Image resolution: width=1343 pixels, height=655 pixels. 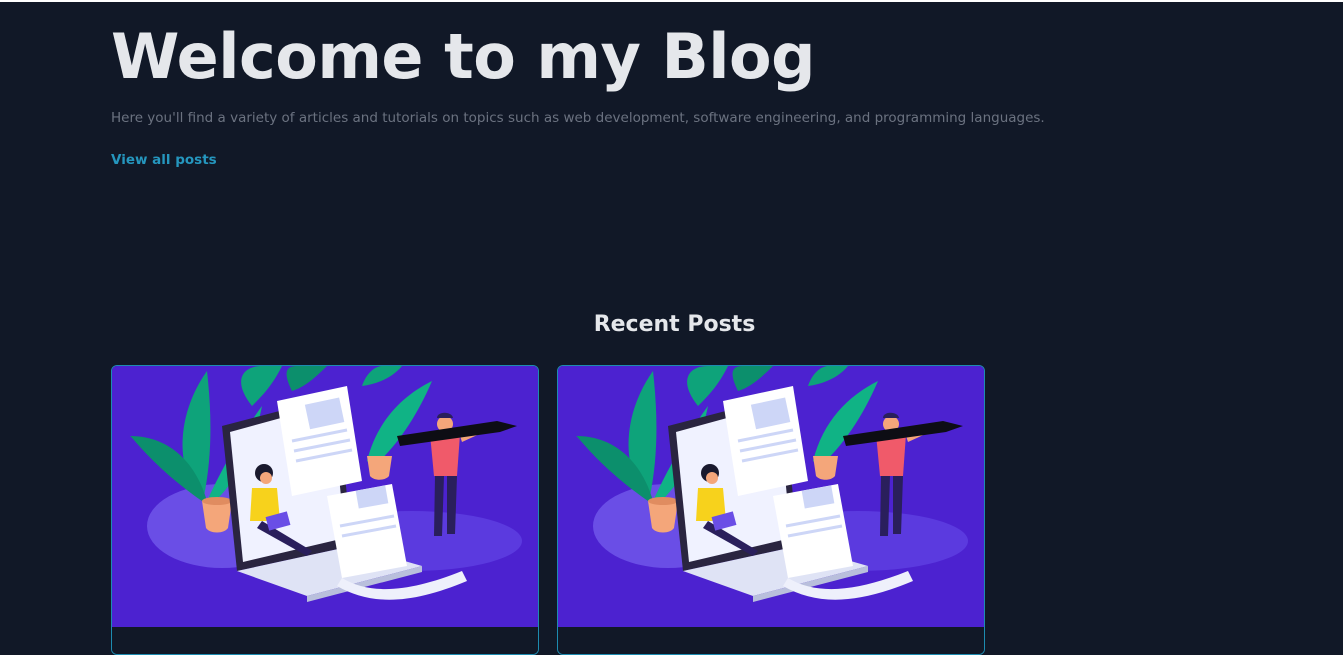 I want to click on page-title: Welcome to my Blog, so click(x=463, y=56).